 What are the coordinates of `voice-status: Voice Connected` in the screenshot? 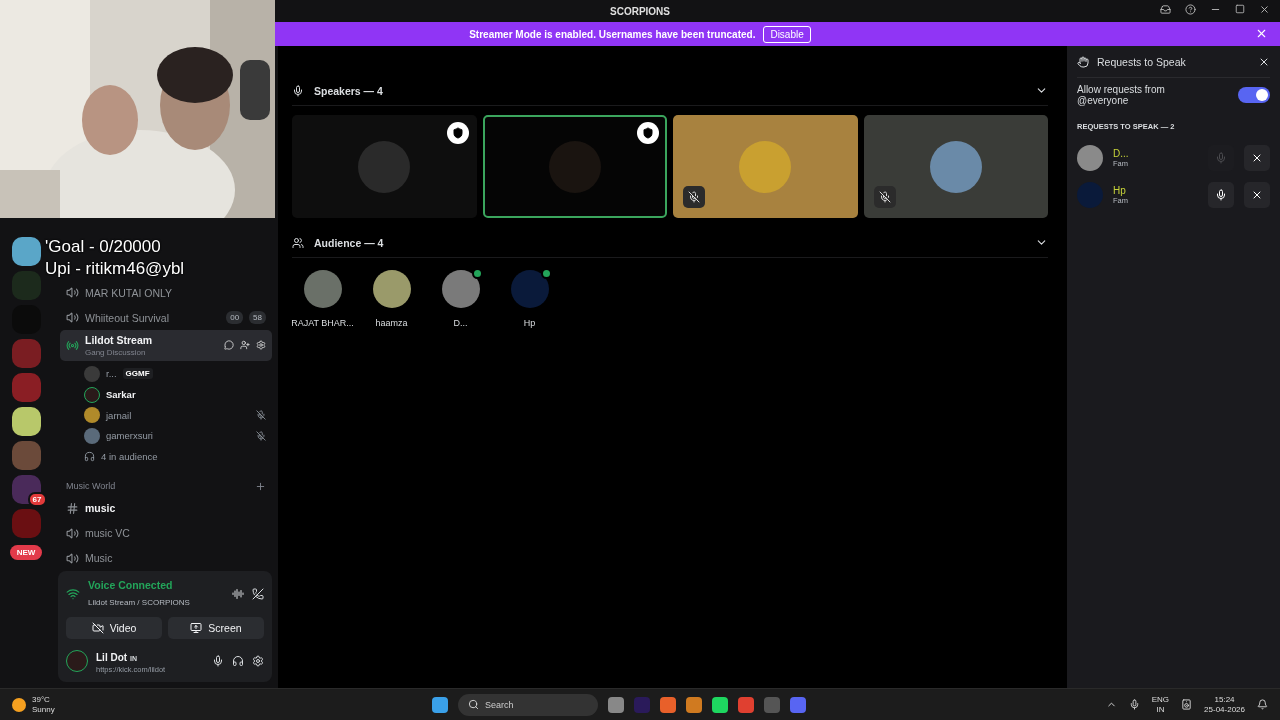 It's located at (131, 585).